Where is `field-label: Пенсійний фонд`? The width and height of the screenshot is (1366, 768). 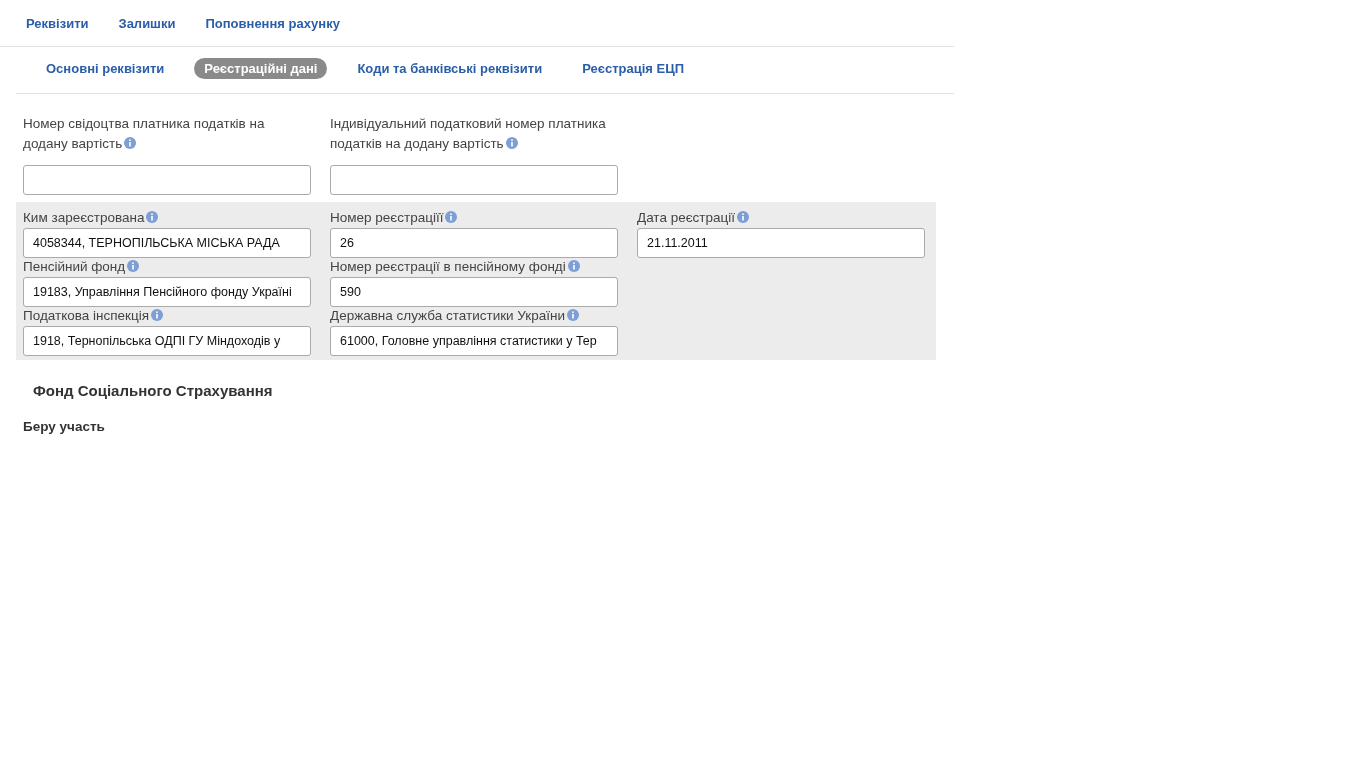
field-label: Пенсійний фонд is located at coordinates (167, 267).